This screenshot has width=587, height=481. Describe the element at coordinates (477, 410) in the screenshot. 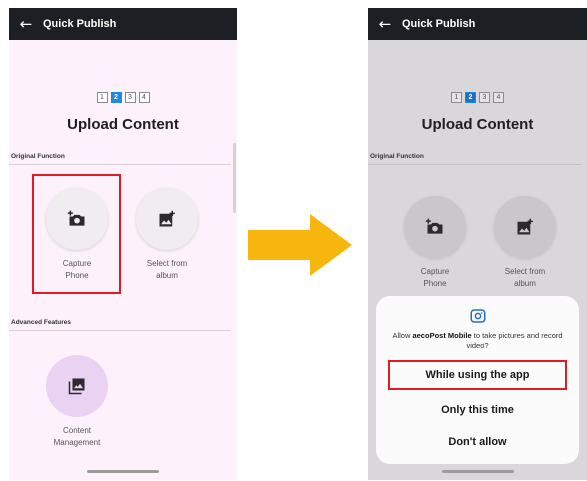

I see `only-this-time-button: Only this time` at that location.